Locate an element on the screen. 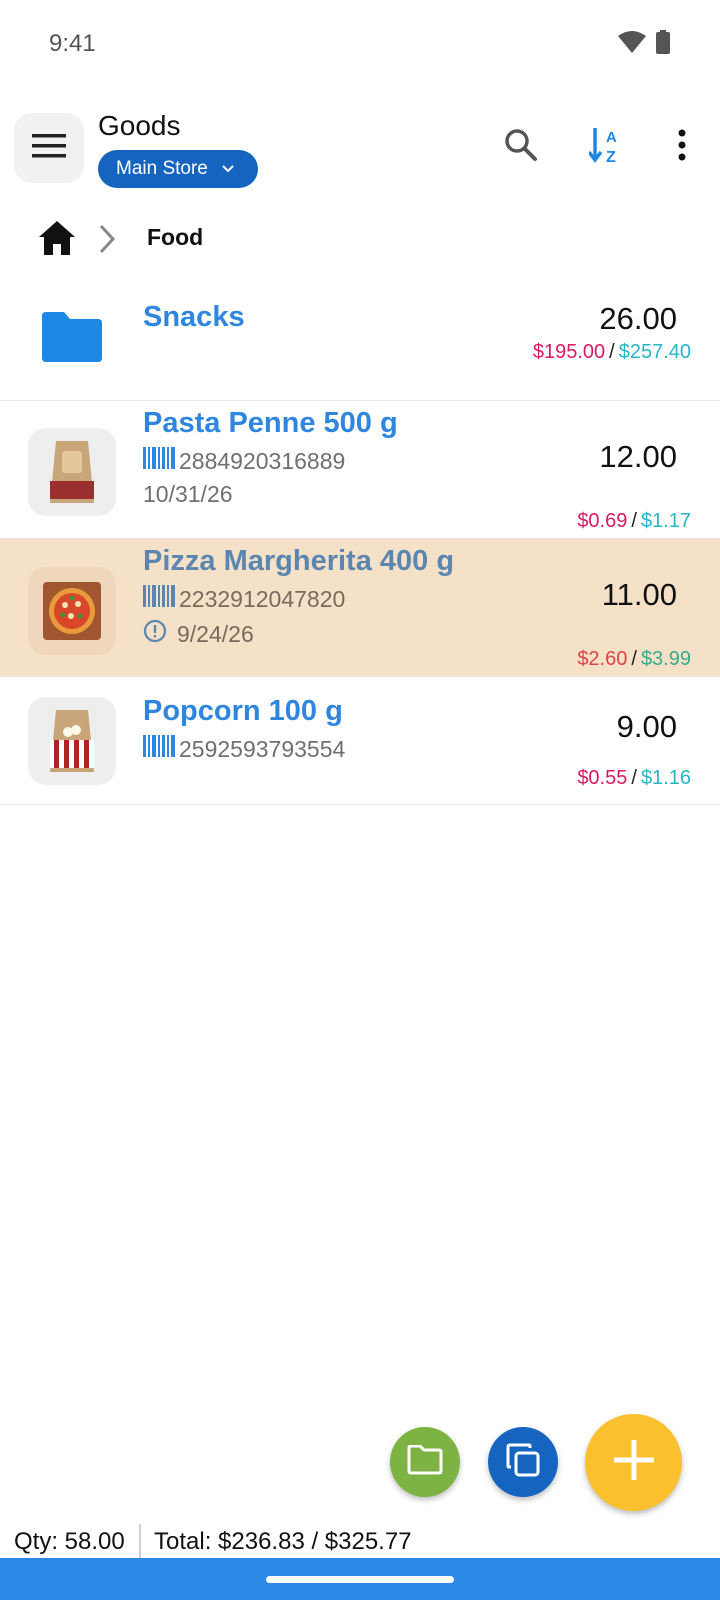 Image resolution: width=720 pixels, height=1600 pixels. item-prices: $0.69/$1.17 is located at coordinates (634, 521).